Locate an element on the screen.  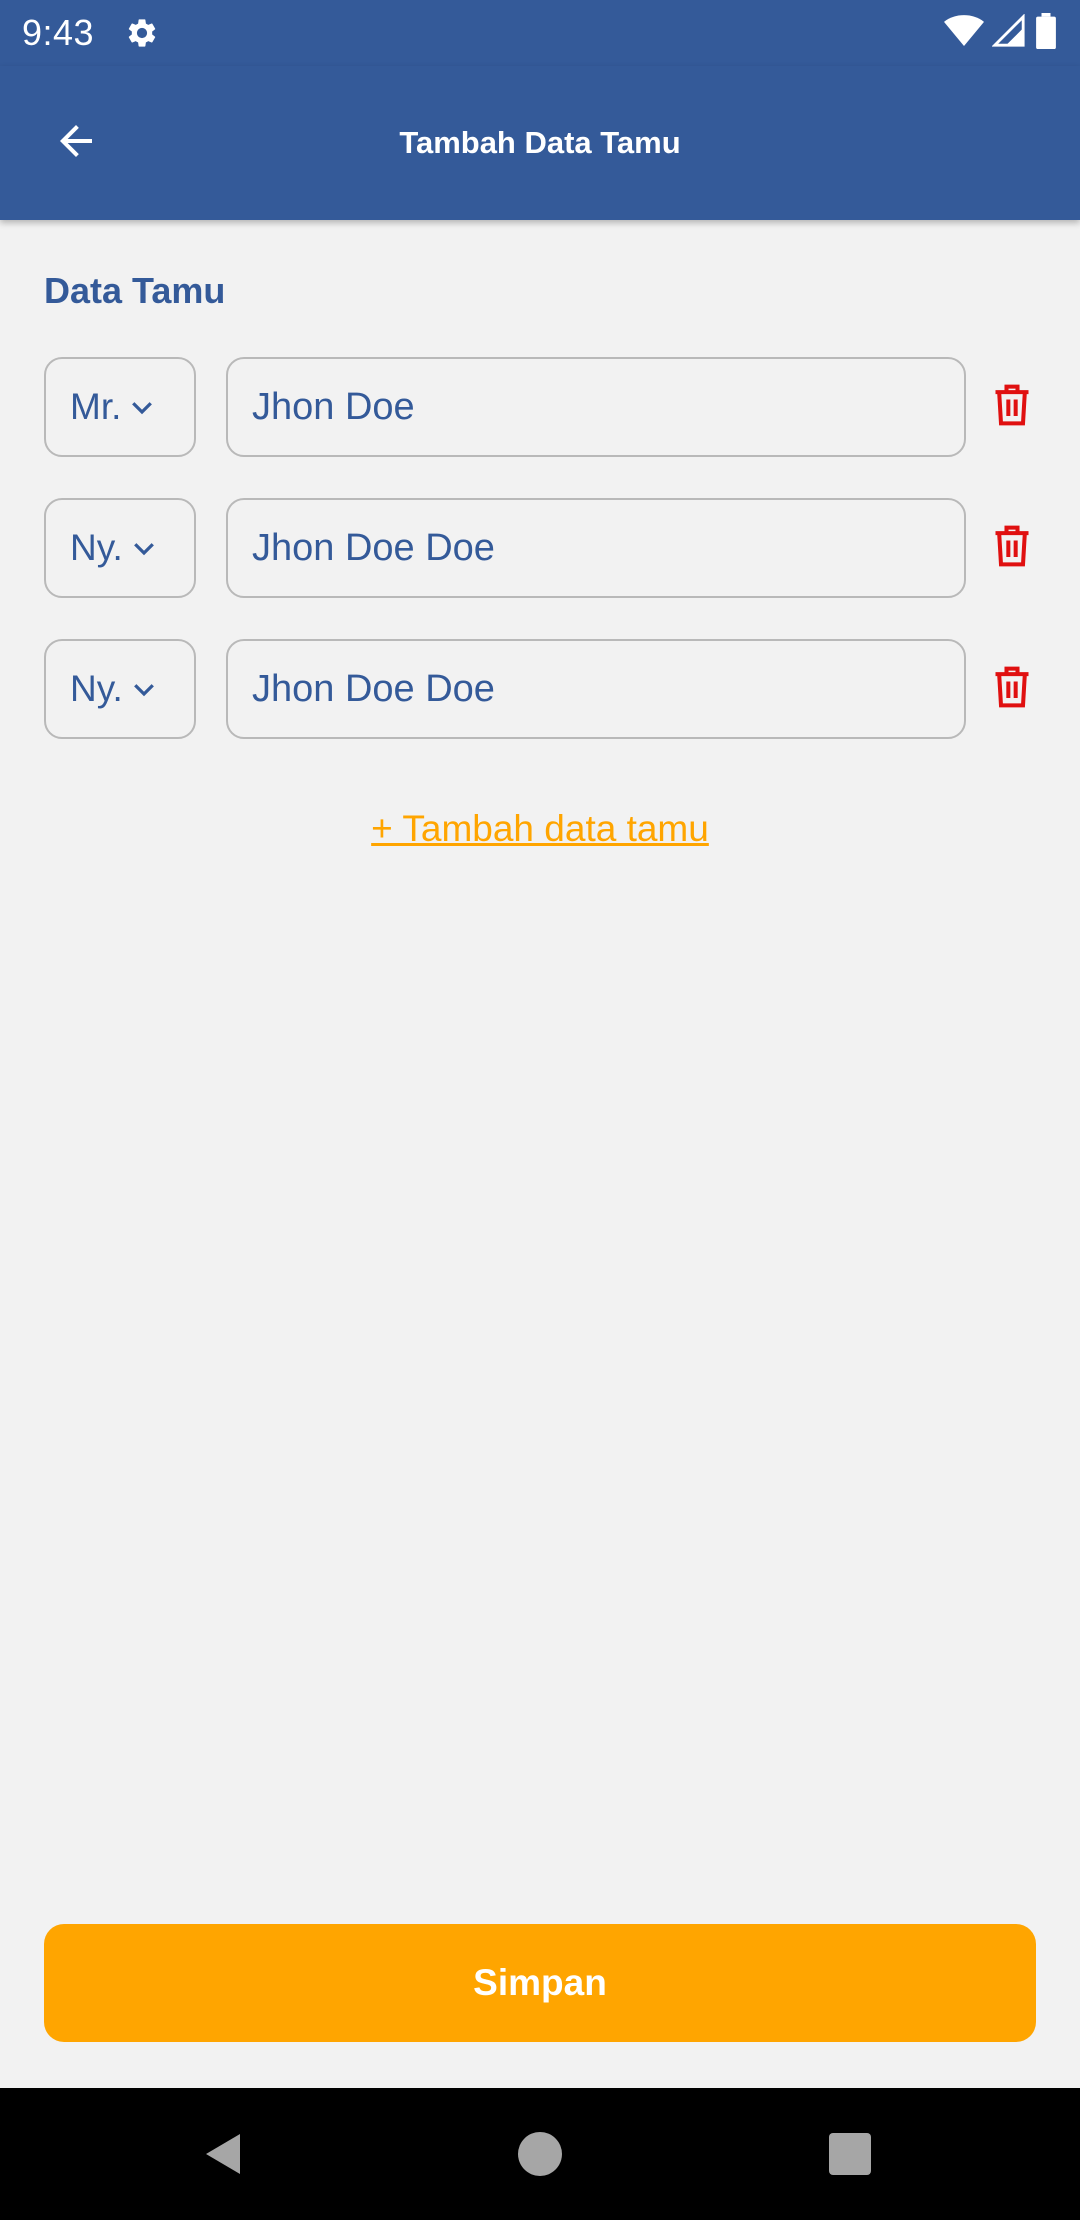
app-bar: Tambah Data Tamu is located at coordinates (540, 143).